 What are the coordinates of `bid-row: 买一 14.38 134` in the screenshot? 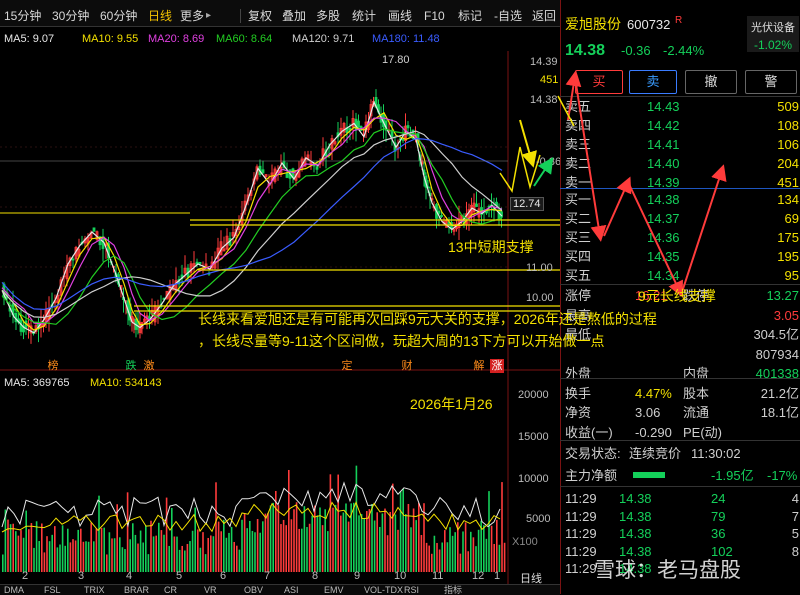 It's located at (680, 199).